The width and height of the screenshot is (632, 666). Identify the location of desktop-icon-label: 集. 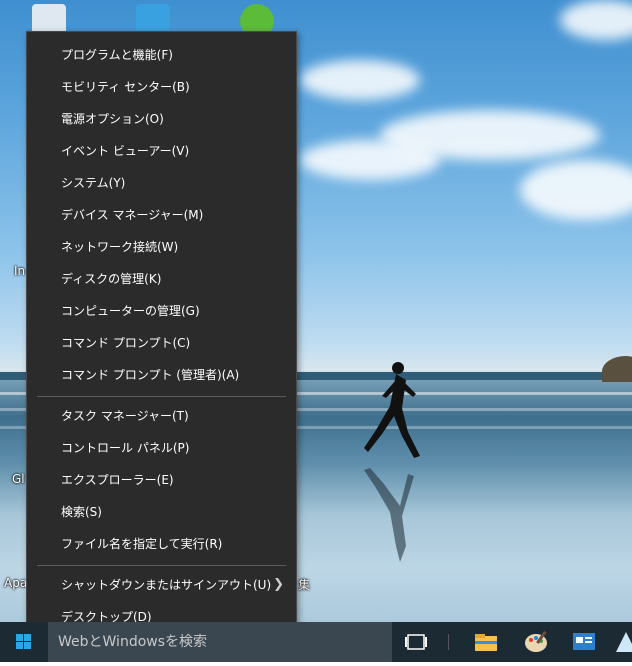
(304, 585).